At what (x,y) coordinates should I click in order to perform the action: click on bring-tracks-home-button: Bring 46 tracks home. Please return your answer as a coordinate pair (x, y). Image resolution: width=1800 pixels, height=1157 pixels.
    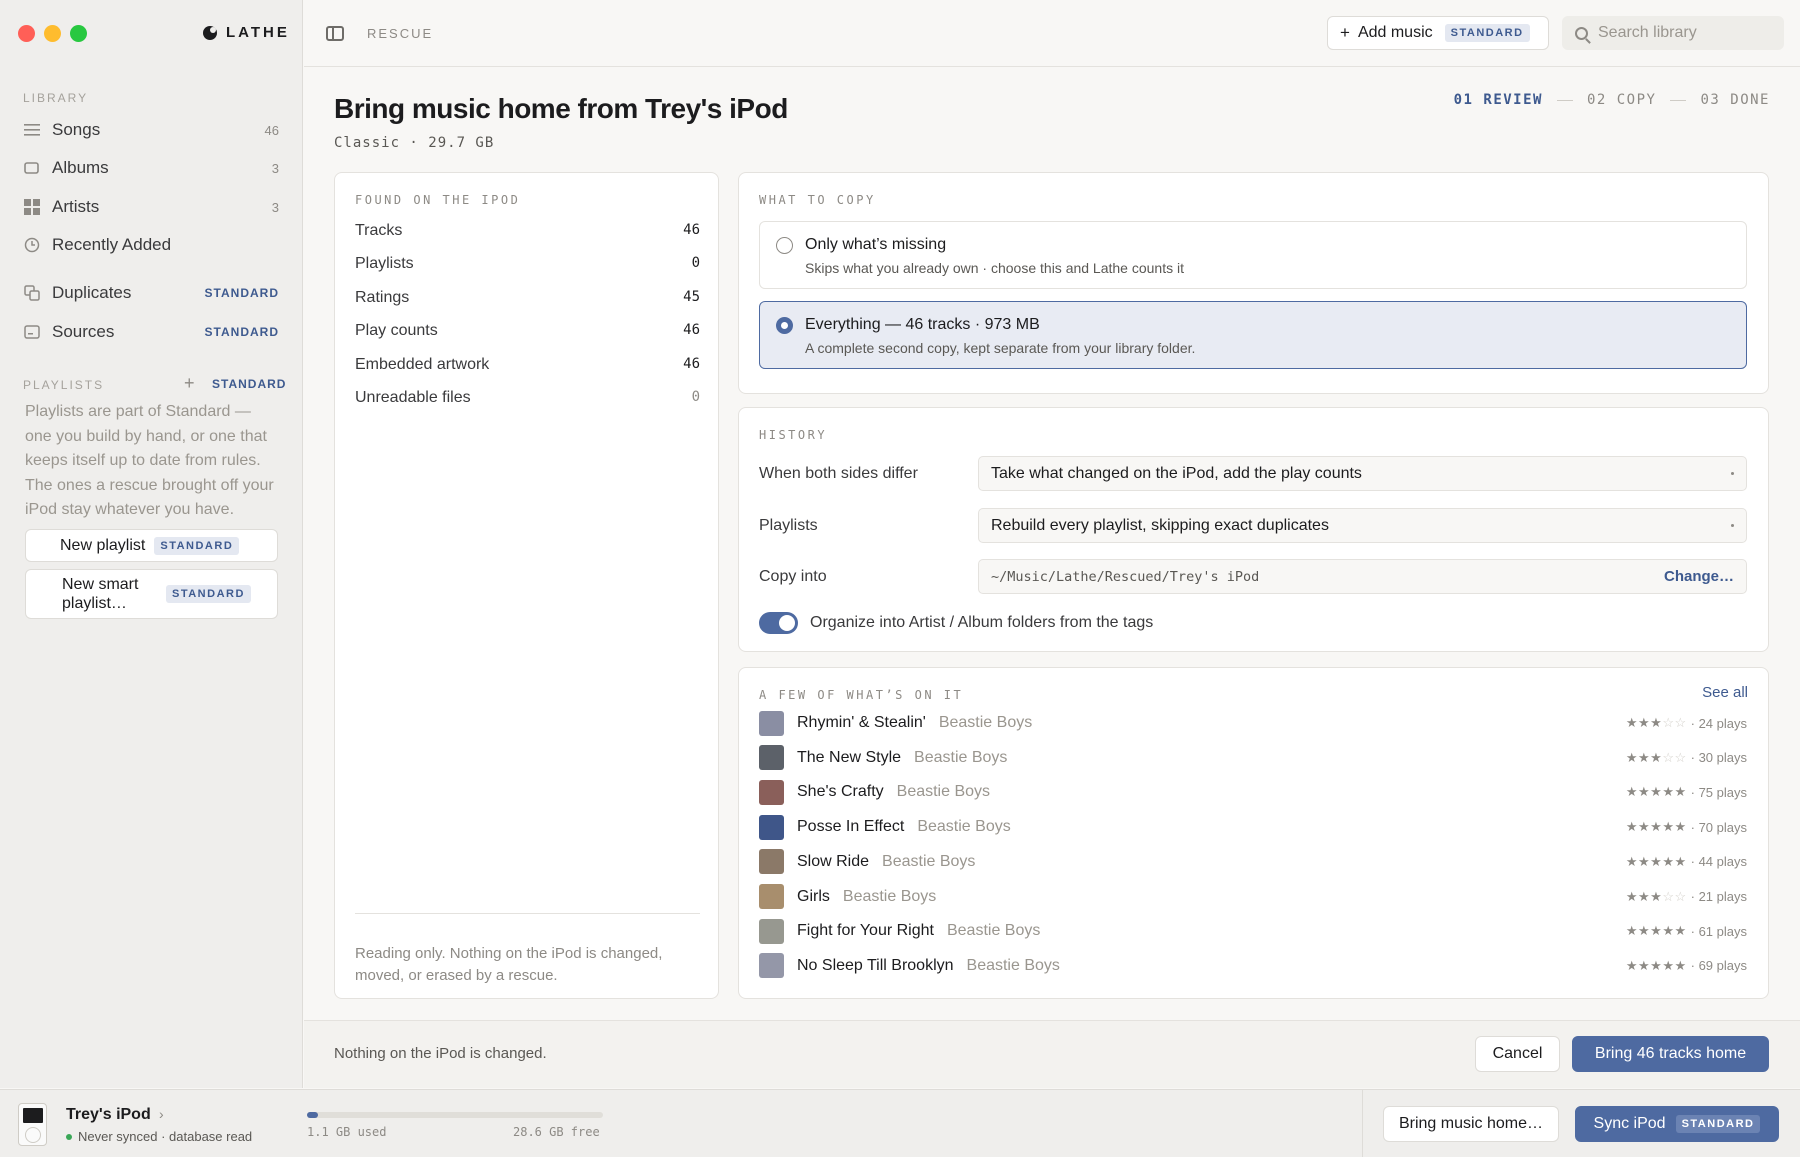
    Looking at the image, I should click on (1670, 1054).